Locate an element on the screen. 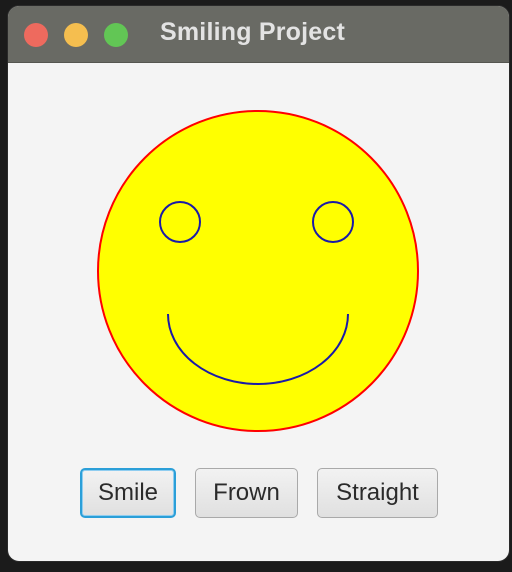 The height and width of the screenshot is (572, 512). title-bar: Smiling Project is located at coordinates (258, 34).